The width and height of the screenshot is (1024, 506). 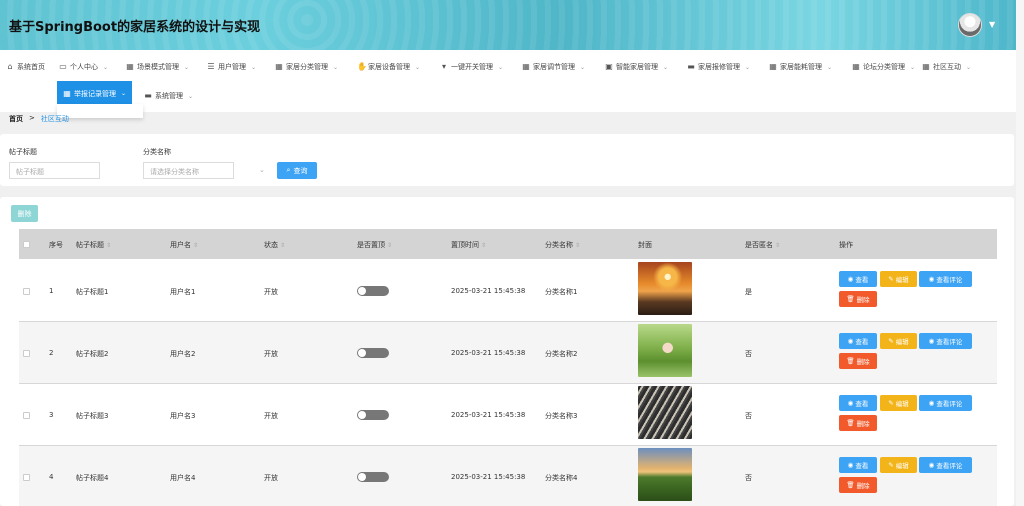 I want to click on nav-label: 家居调节管理, so click(x=554, y=67).